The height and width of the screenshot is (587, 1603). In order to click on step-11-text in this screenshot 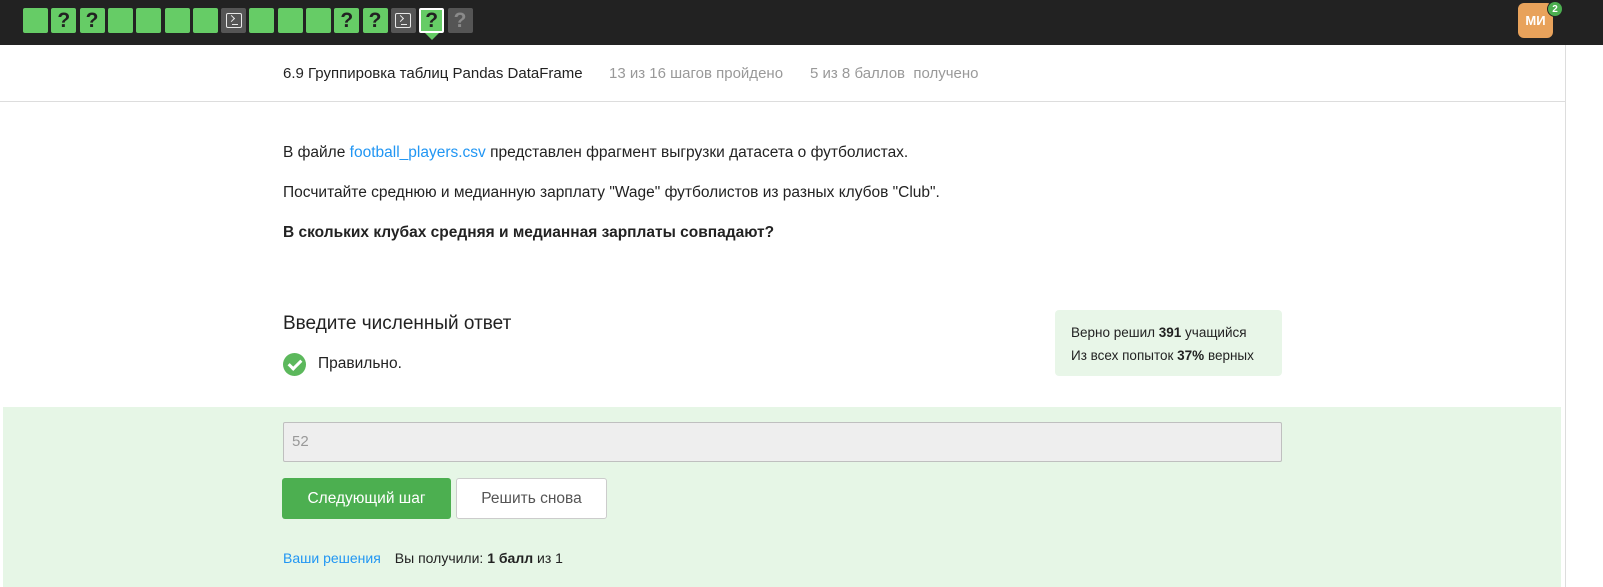, I will do `click(318, 20)`.